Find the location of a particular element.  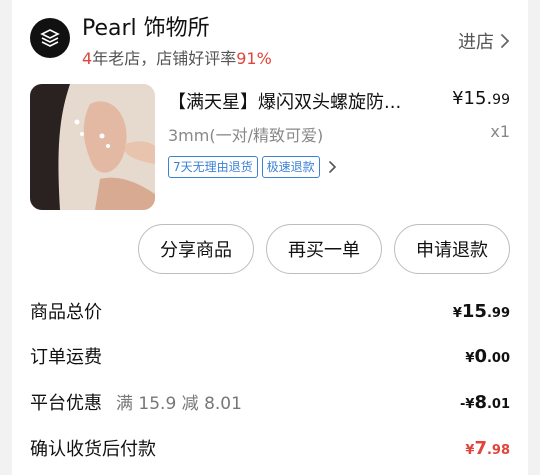

goods-total-main: 15 is located at coordinates (474, 311).